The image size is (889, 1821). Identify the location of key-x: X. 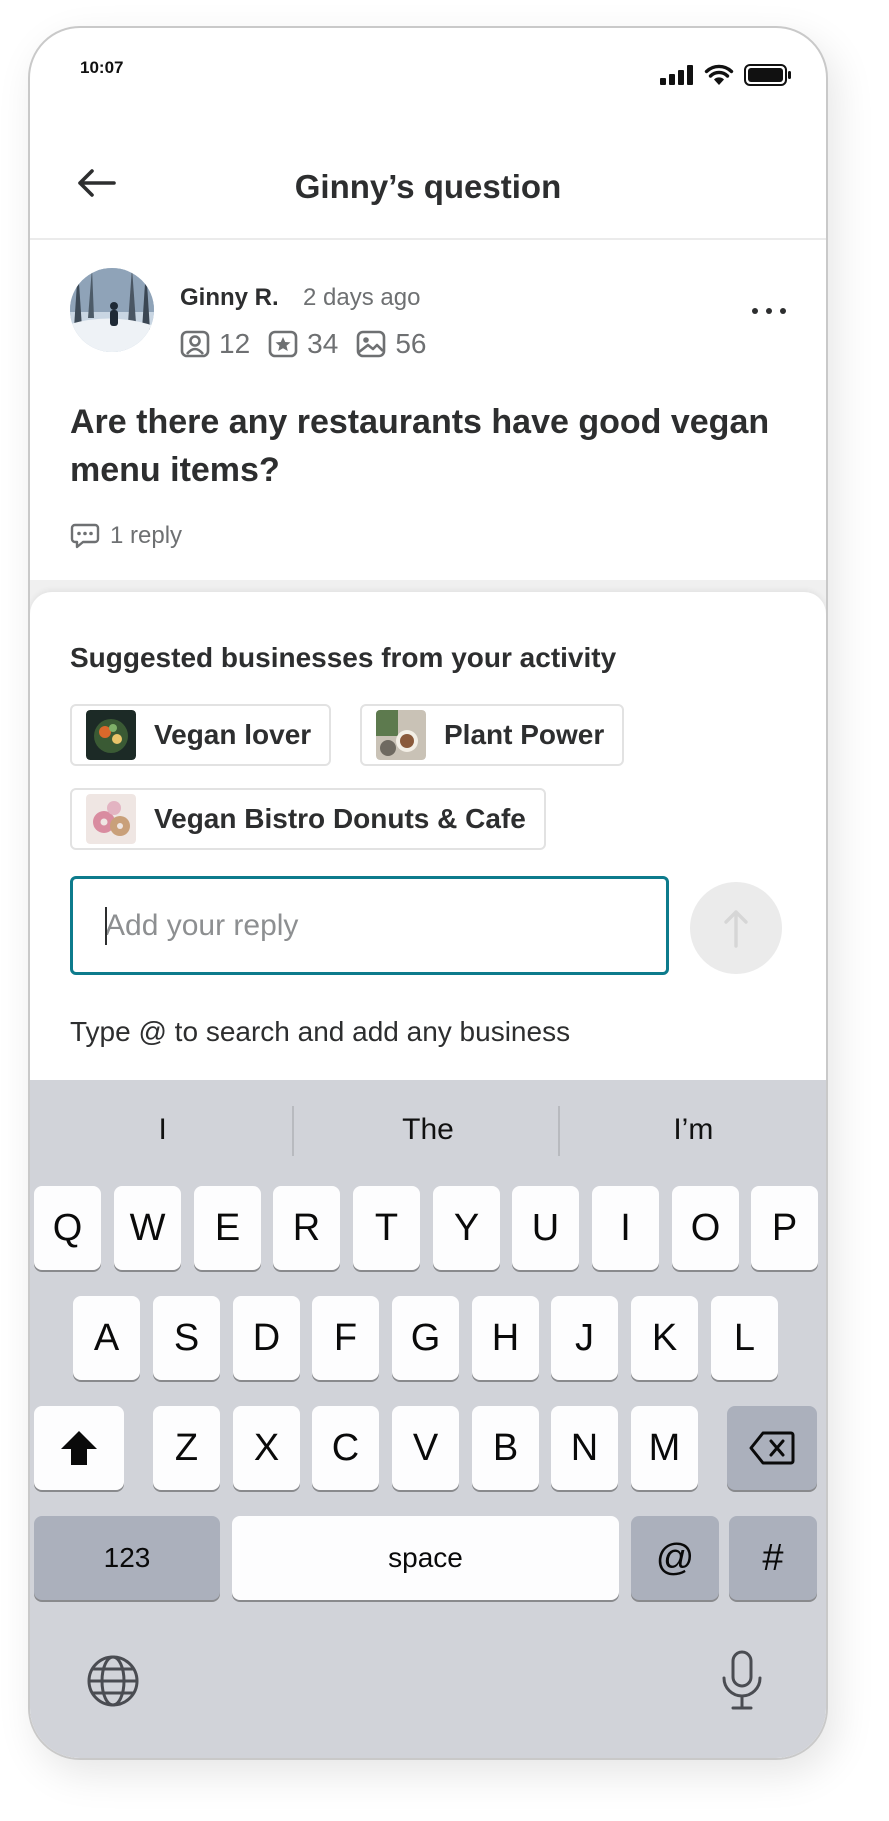
(266, 1448).